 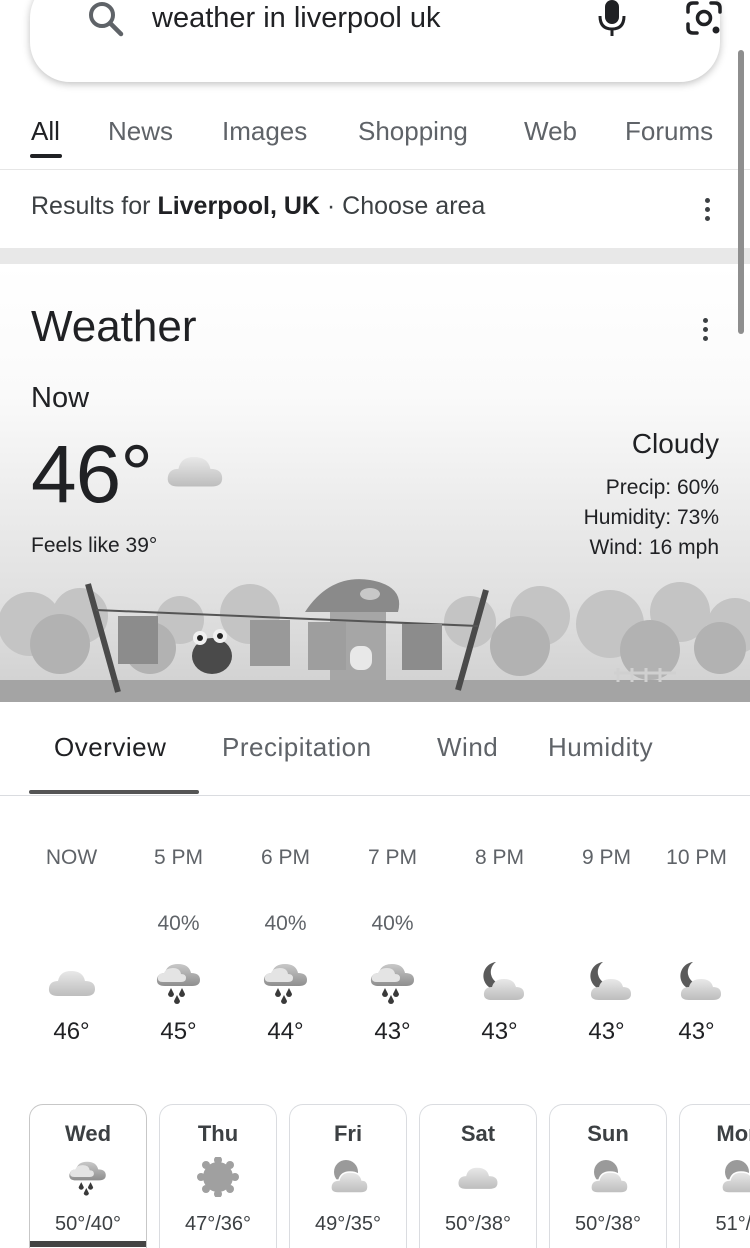 I want to click on tab-forums: Forums, so click(x=669, y=131).